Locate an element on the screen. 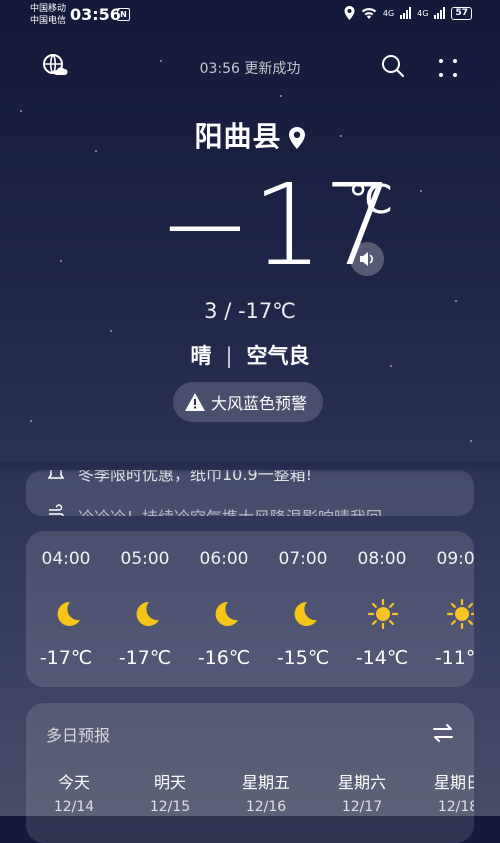  hour-time: 07:00 is located at coordinates (303, 559).